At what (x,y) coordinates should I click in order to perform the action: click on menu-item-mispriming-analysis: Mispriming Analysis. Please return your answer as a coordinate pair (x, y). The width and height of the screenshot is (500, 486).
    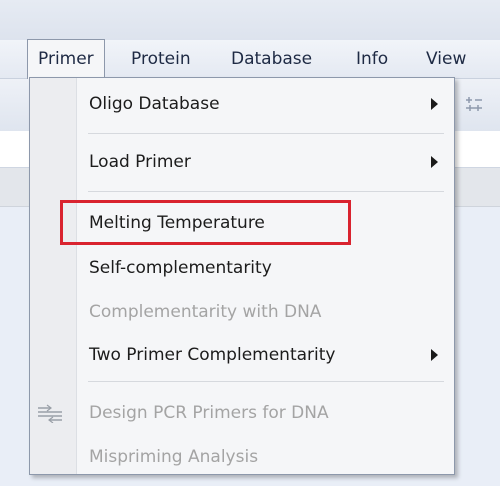
    Looking at the image, I should click on (242, 457).